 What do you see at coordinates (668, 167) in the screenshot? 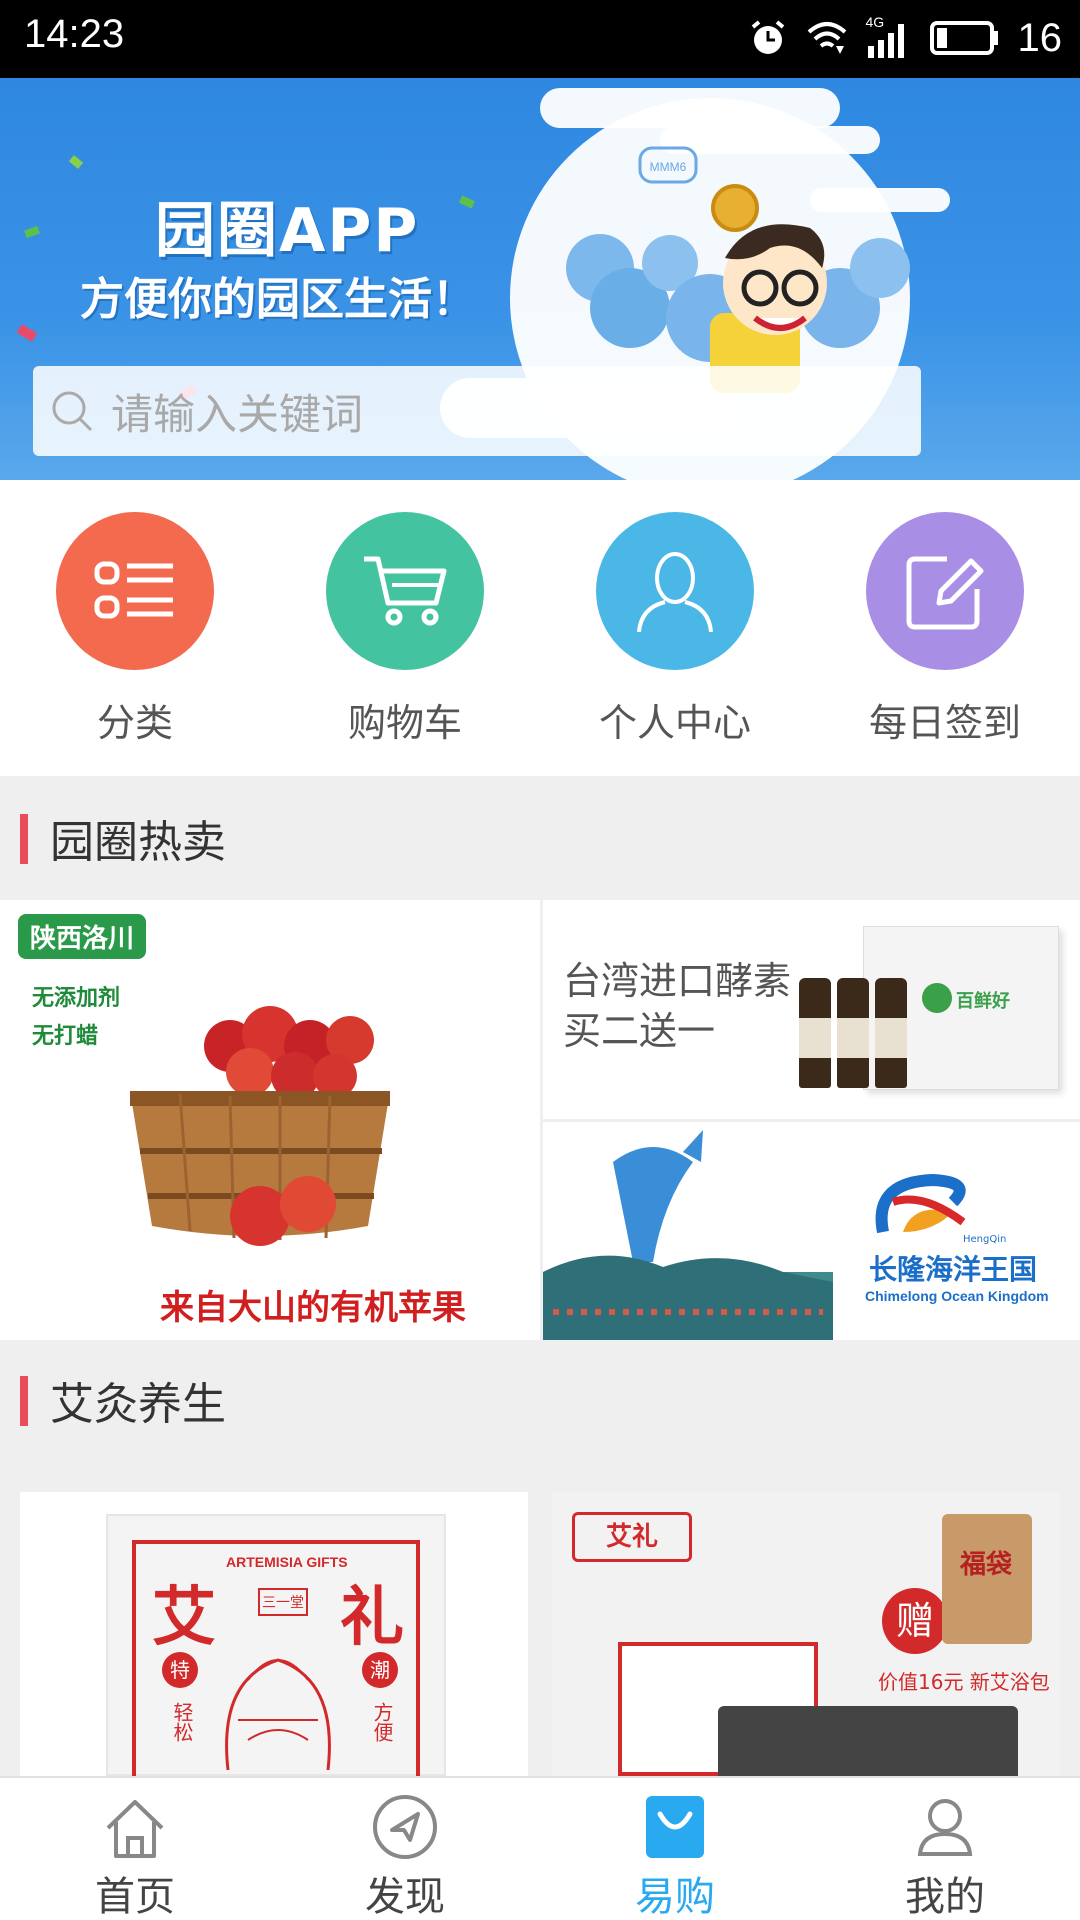
I see `banner-badge-text: MMM6` at bounding box center [668, 167].